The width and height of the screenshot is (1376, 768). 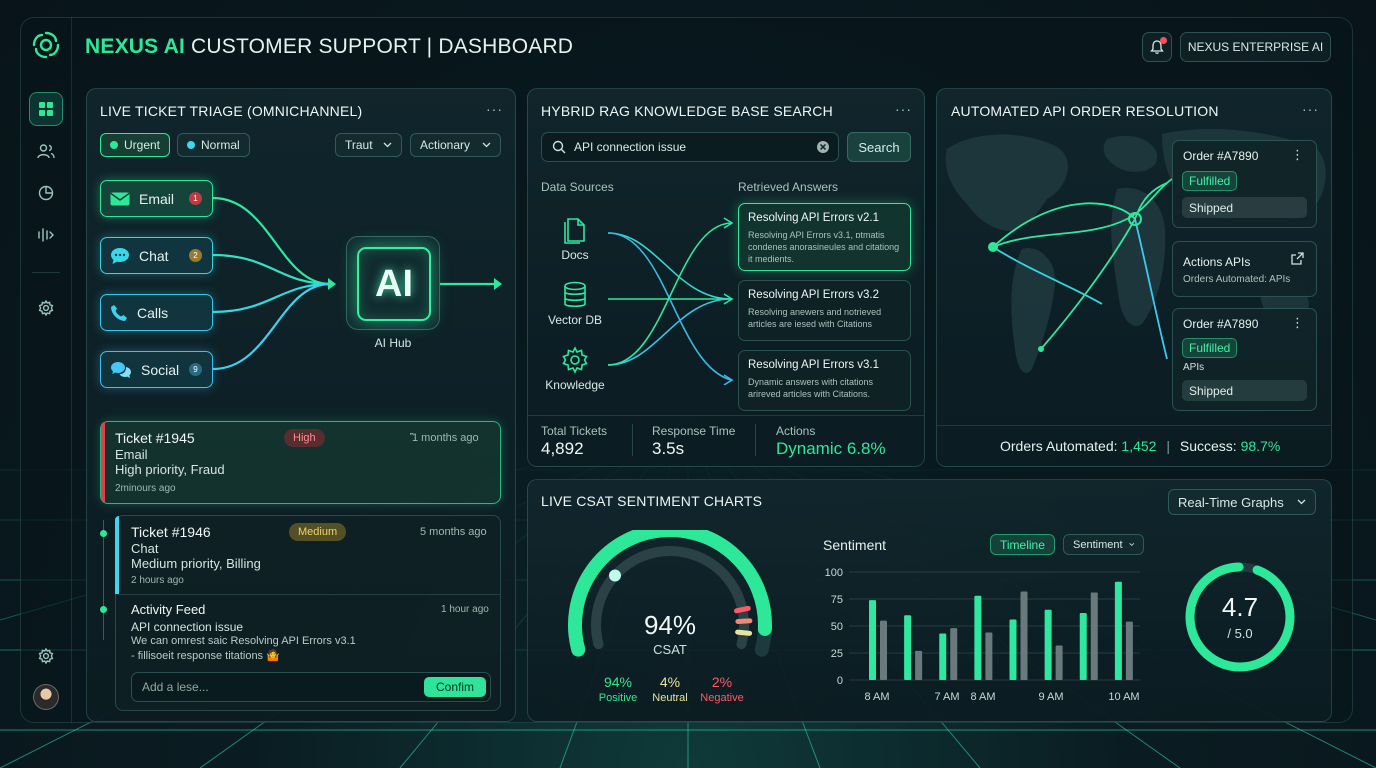 I want to click on legend-neutral-label: Neutral, so click(x=670, y=698).